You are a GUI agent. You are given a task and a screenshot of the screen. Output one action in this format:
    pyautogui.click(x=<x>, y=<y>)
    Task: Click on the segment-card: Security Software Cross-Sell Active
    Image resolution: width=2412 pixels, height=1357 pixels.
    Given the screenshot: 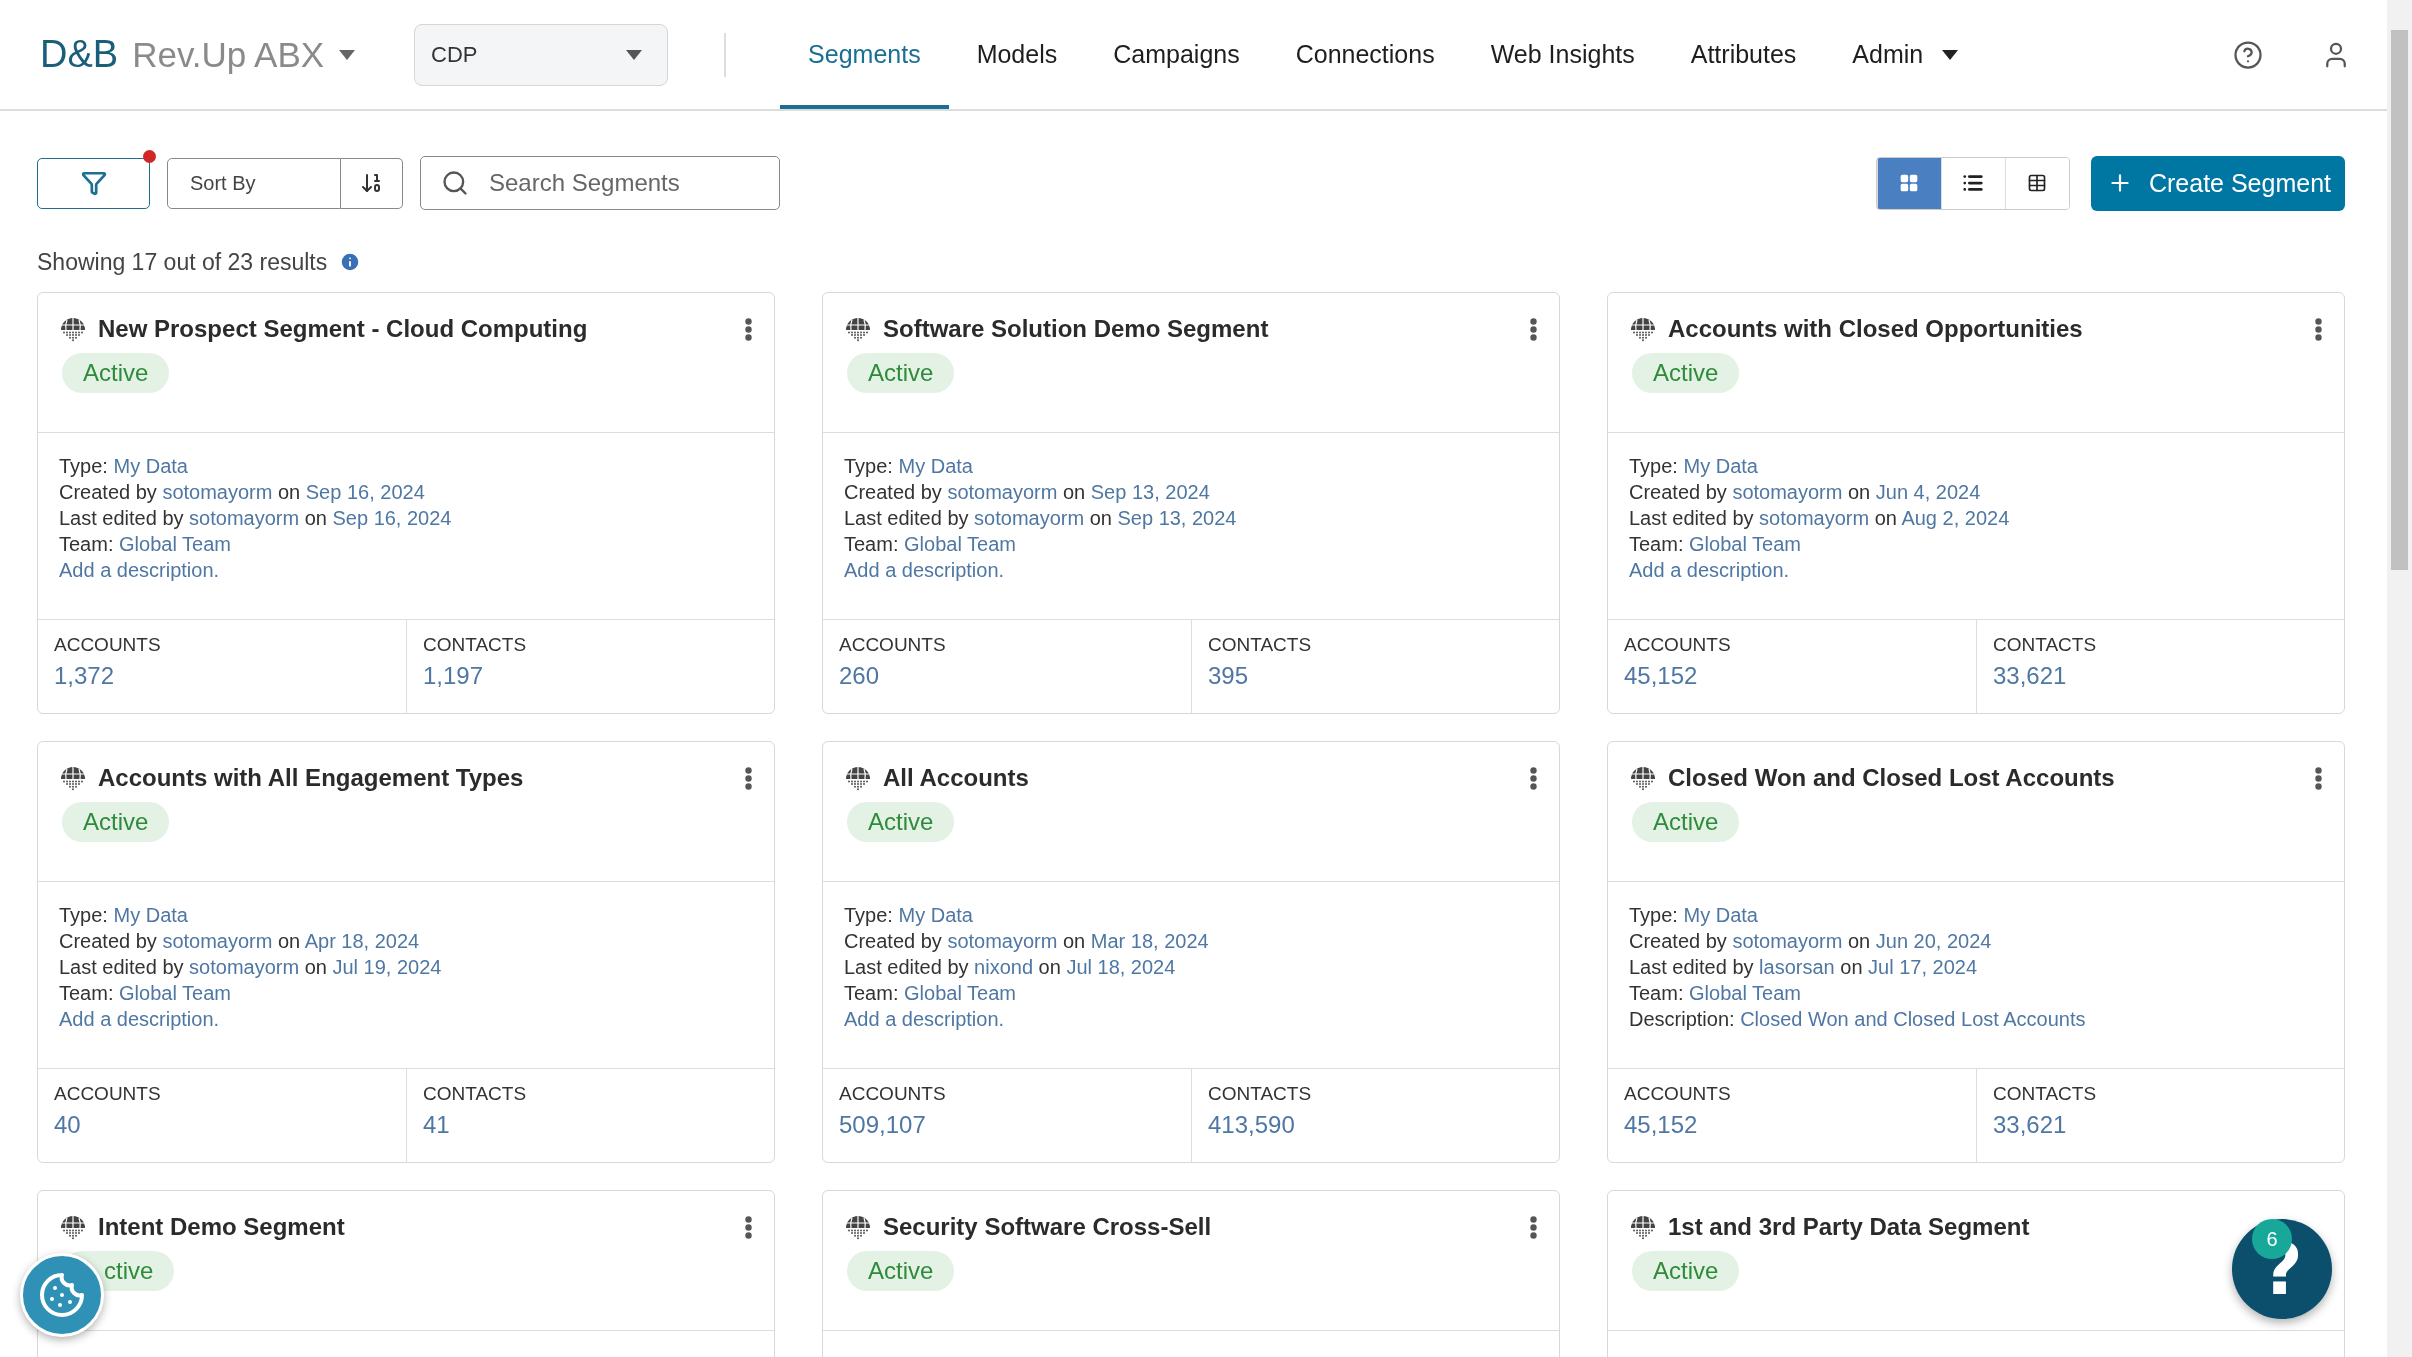 What is the action you would take?
    pyautogui.click(x=1191, y=1273)
    